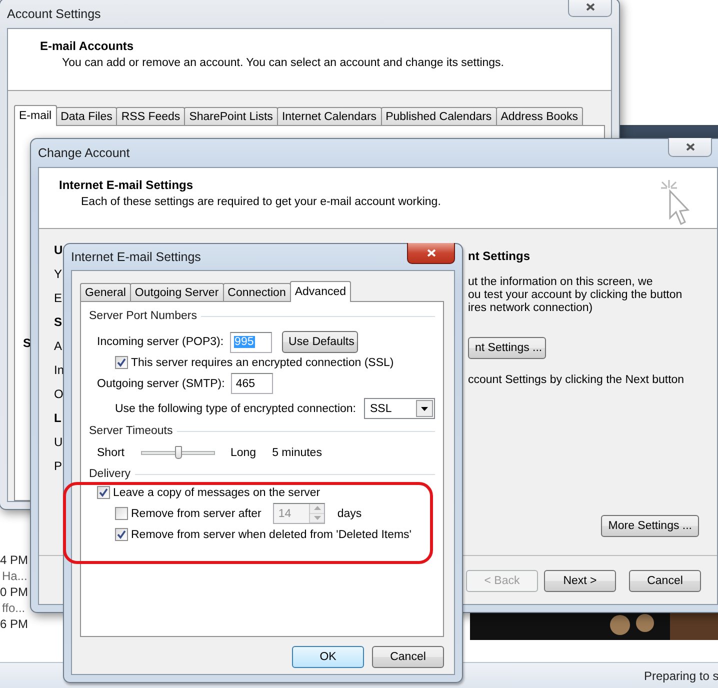 The image size is (718, 688). Describe the element at coordinates (35, 115) in the screenshot. I see `tab: E-mail` at that location.